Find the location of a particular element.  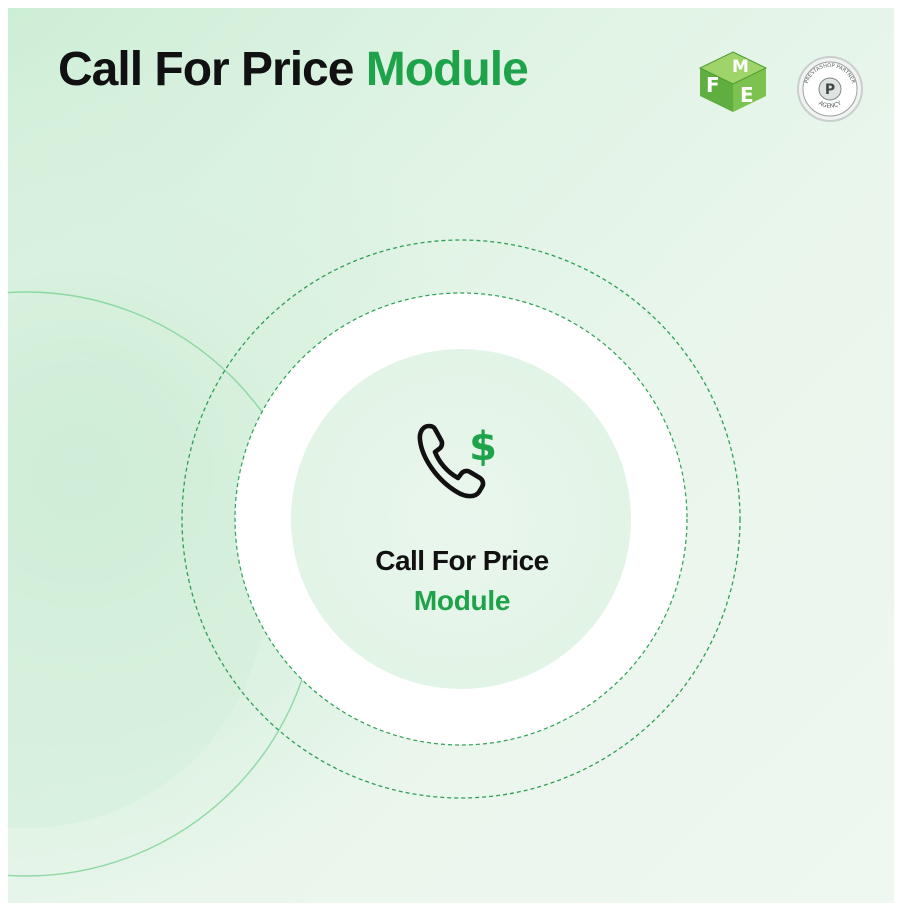

phone-dollar-icon: $ is located at coordinates (457, 461).